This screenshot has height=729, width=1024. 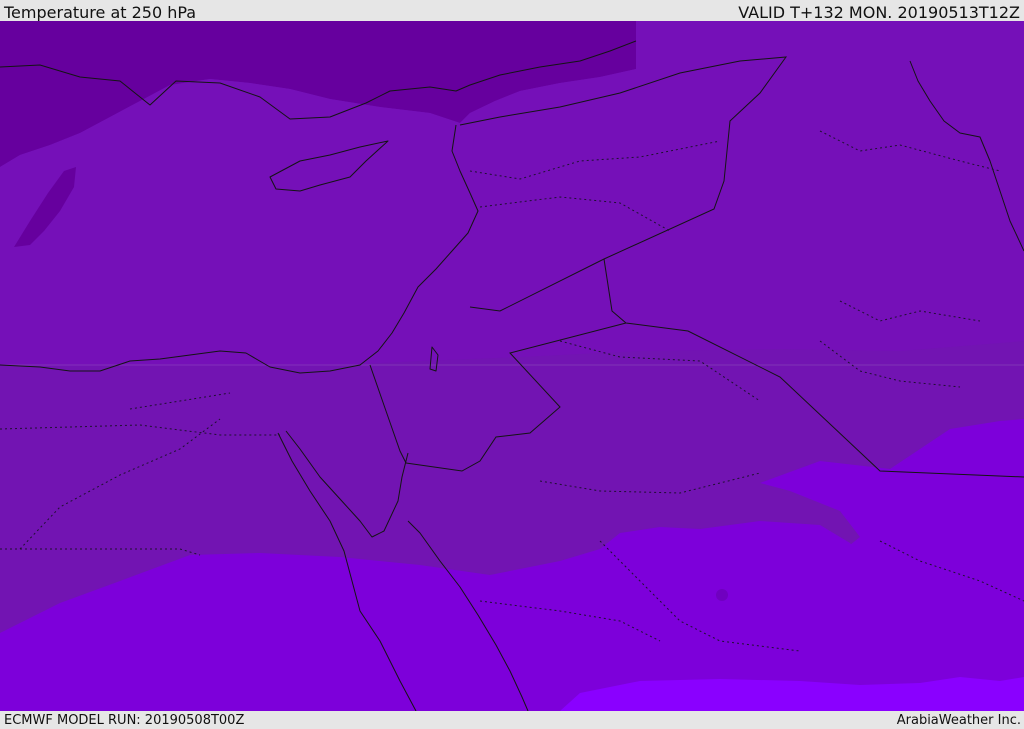 What do you see at coordinates (722, 595) in the screenshot?
I see `warm-spot` at bounding box center [722, 595].